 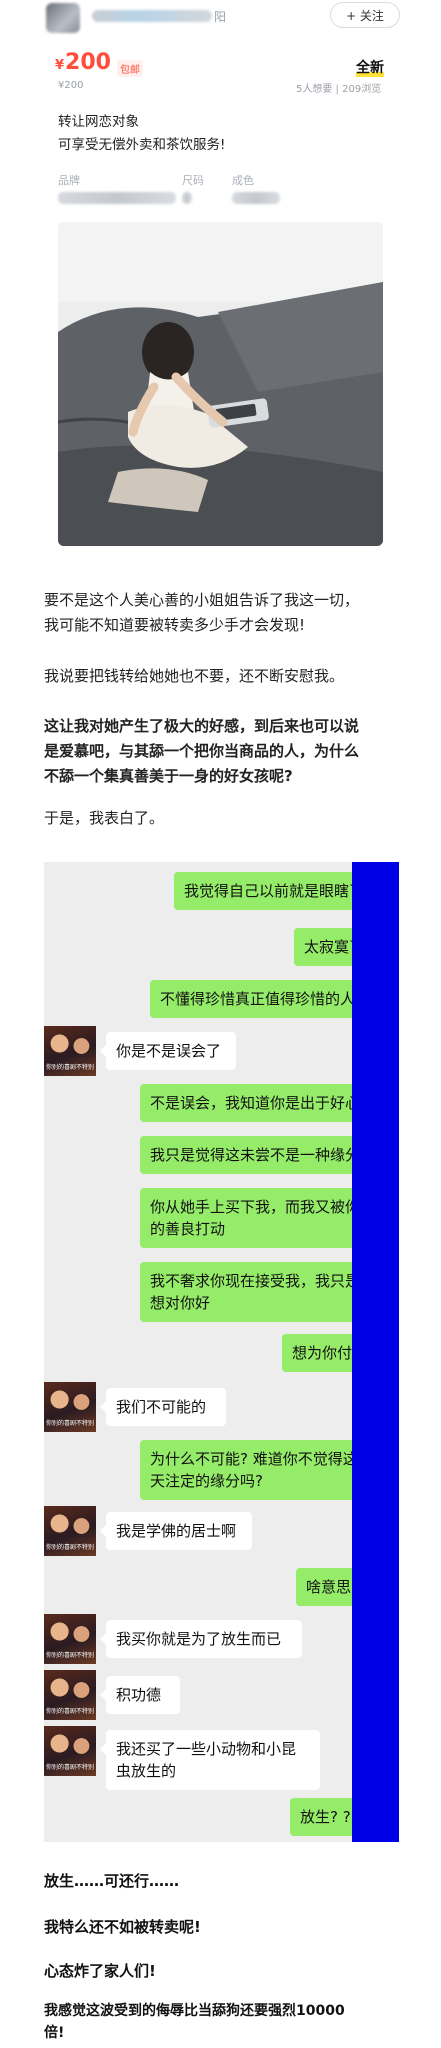 What do you see at coordinates (54, 2033) in the screenshot?
I see `footer-line-4b: 倍!` at bounding box center [54, 2033].